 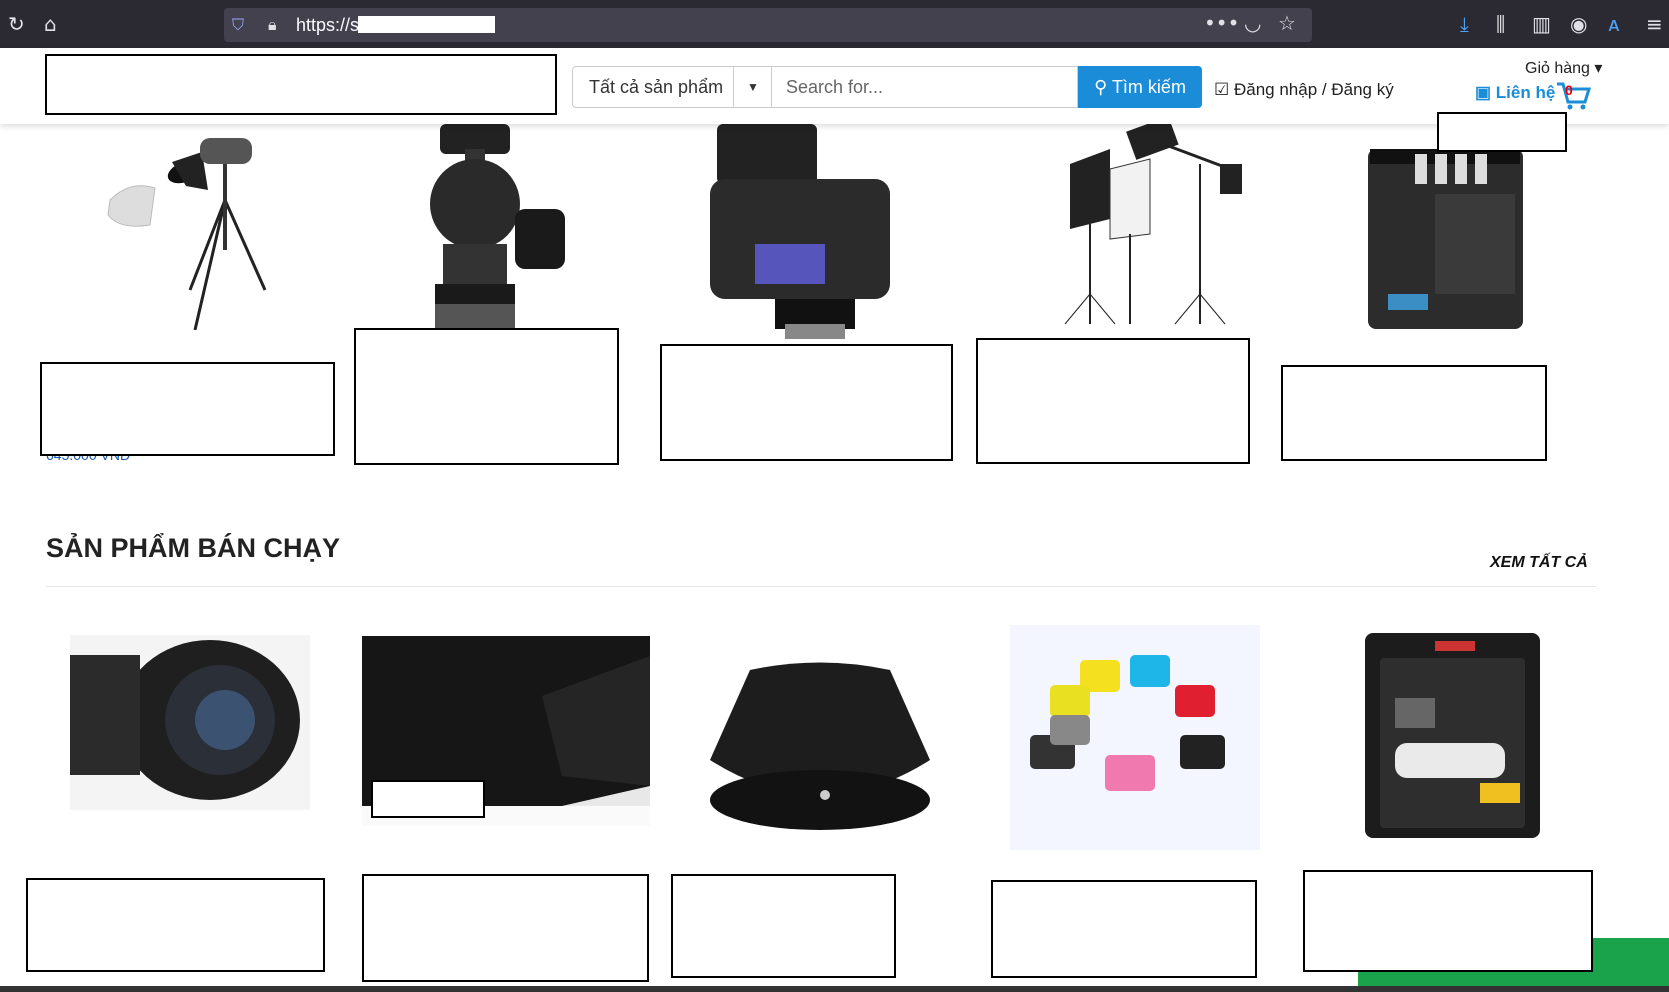 I want to click on product-image-studio-light-kit, so click(x=1150, y=229).